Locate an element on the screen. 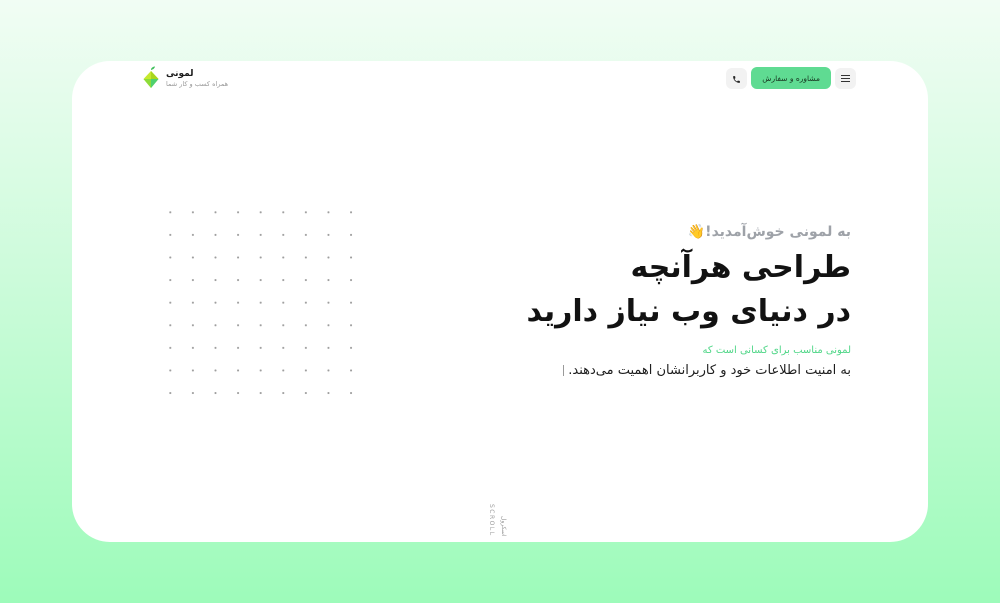 The height and width of the screenshot is (603, 1000). phone-icon is located at coordinates (736, 78).